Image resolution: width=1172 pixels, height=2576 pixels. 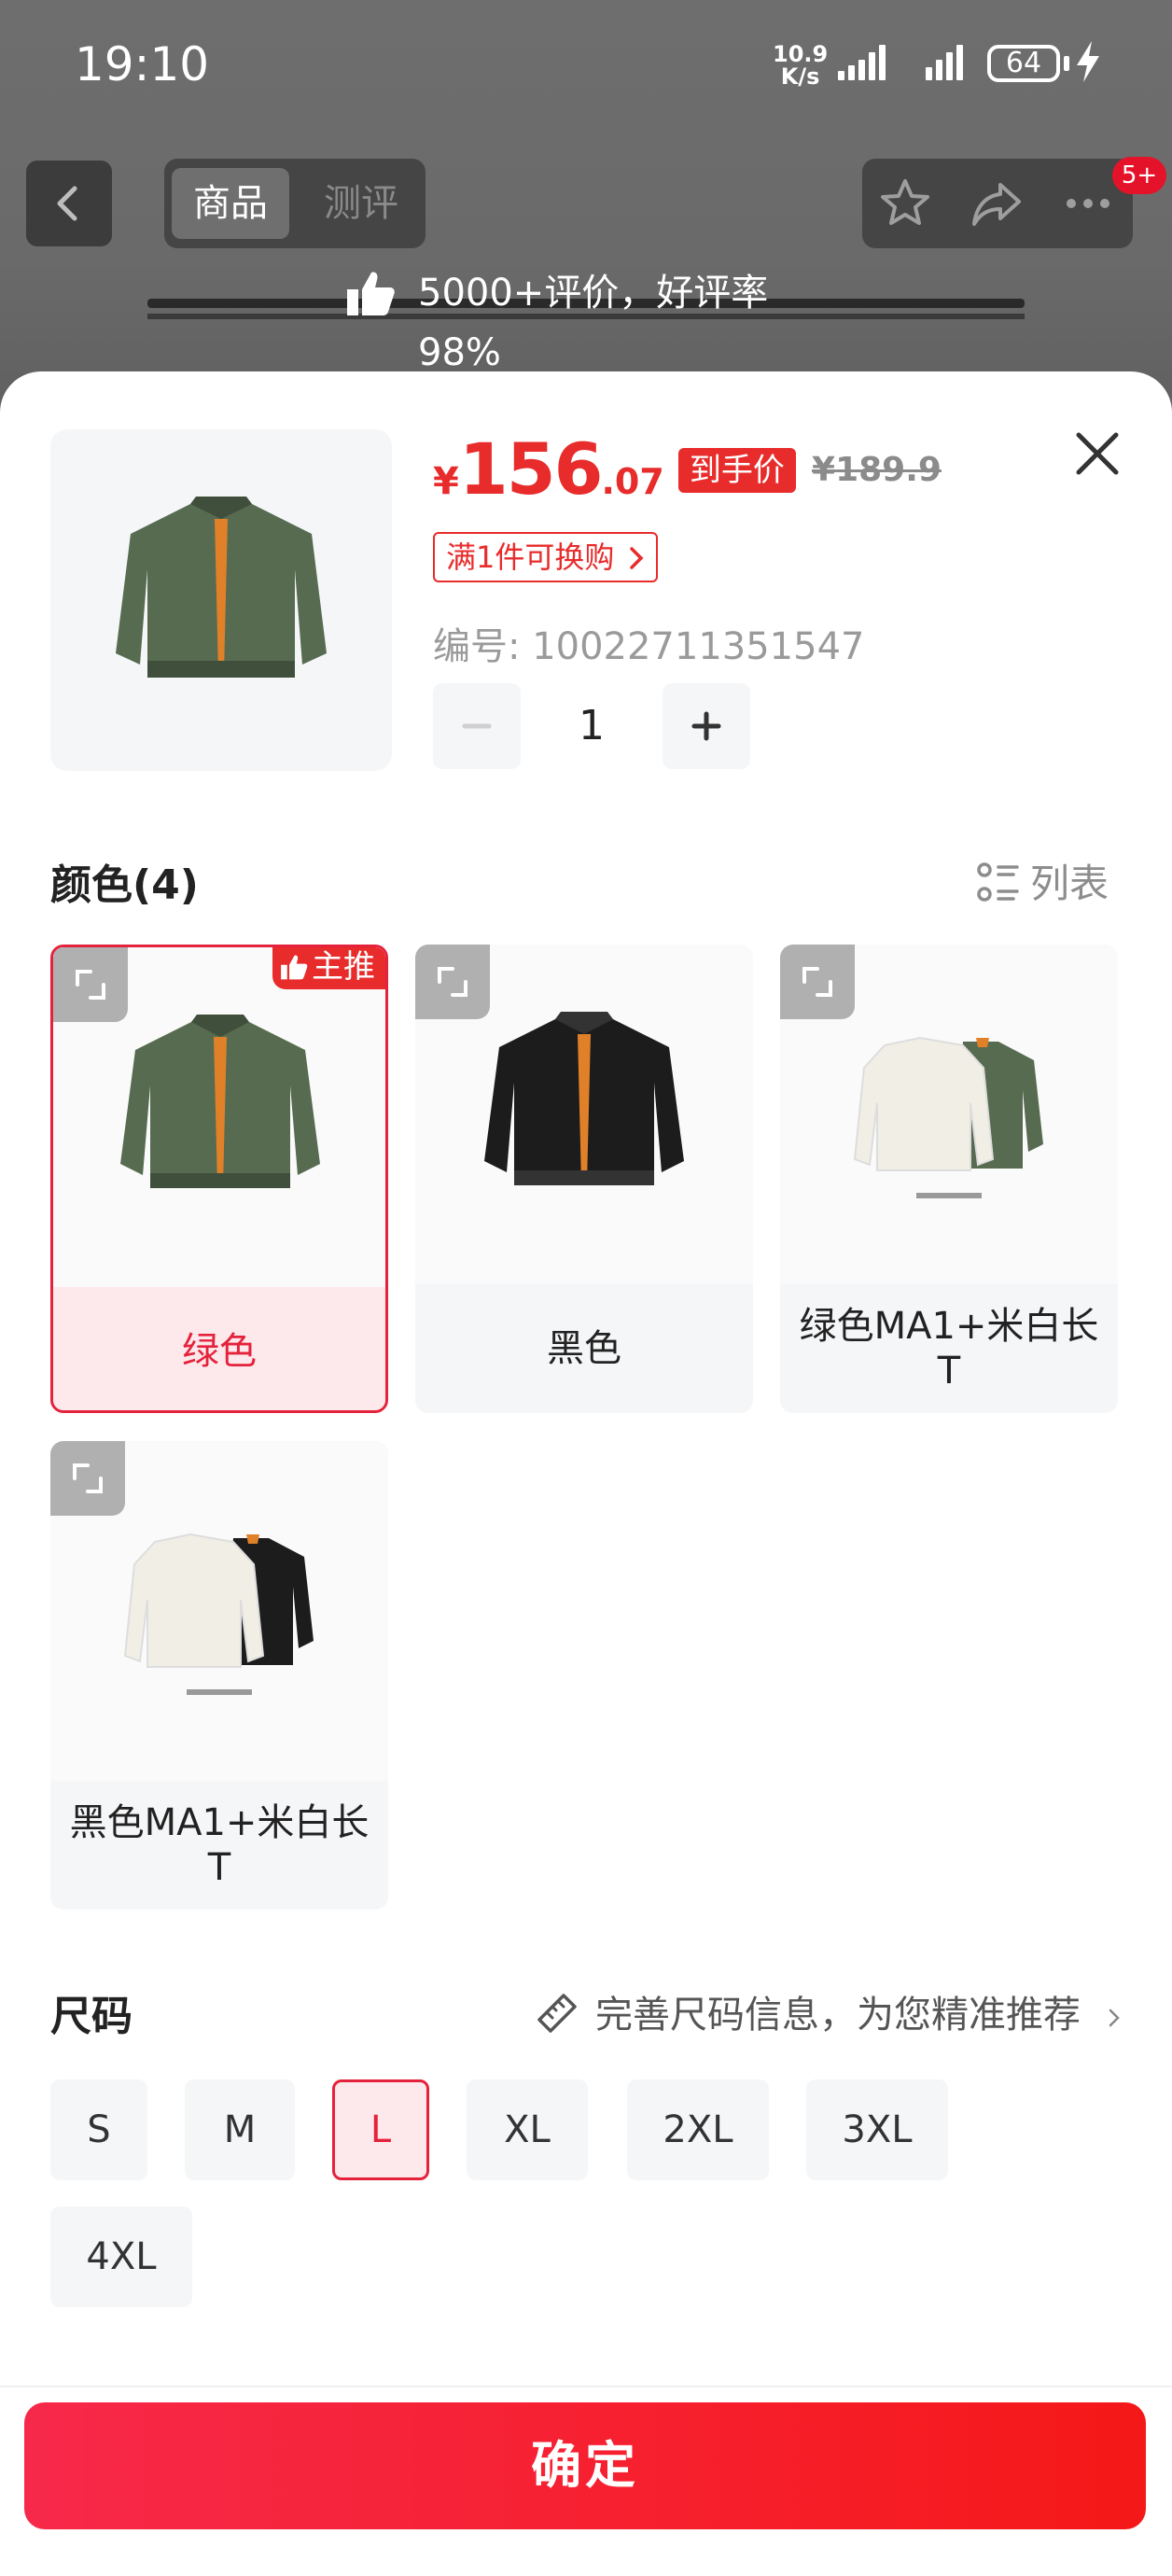 I want to click on color-option-black: 黑色, so click(x=584, y=1179).